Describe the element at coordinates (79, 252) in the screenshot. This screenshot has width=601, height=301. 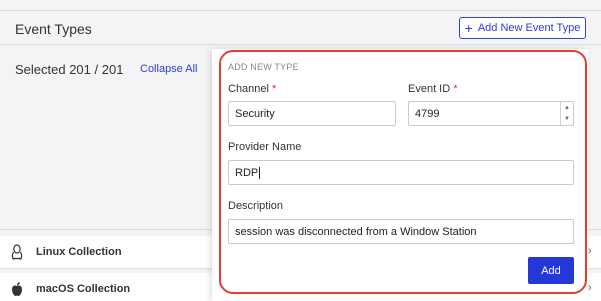
I see `linux-collection-label: Linux Collection` at that location.